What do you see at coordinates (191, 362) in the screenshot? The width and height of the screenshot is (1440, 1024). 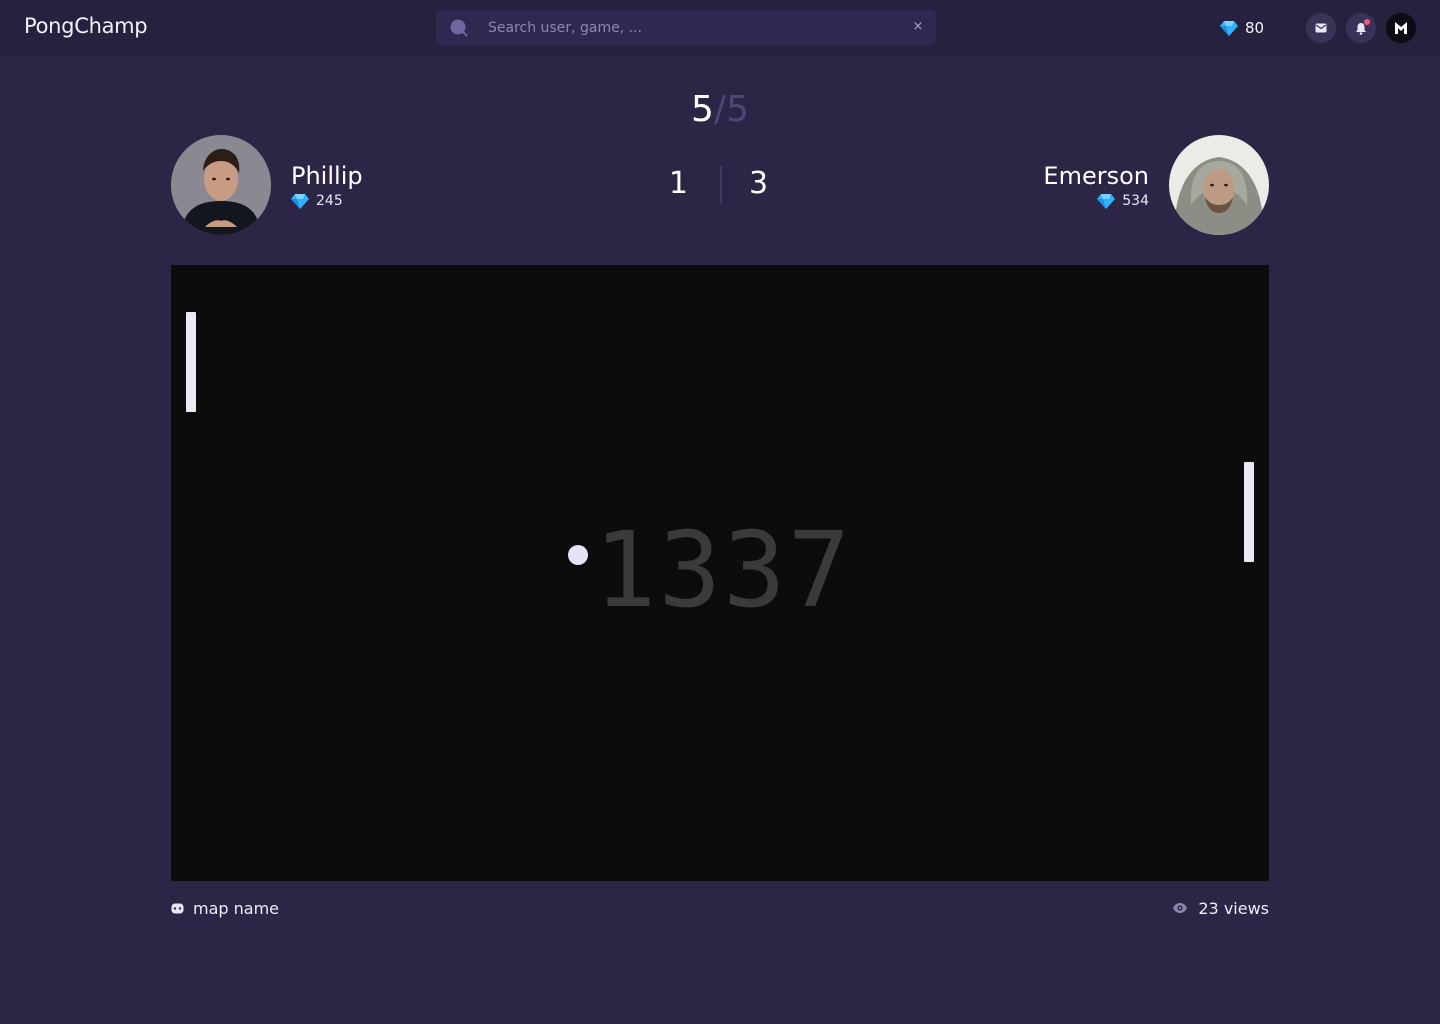 I see `left-paddle` at bounding box center [191, 362].